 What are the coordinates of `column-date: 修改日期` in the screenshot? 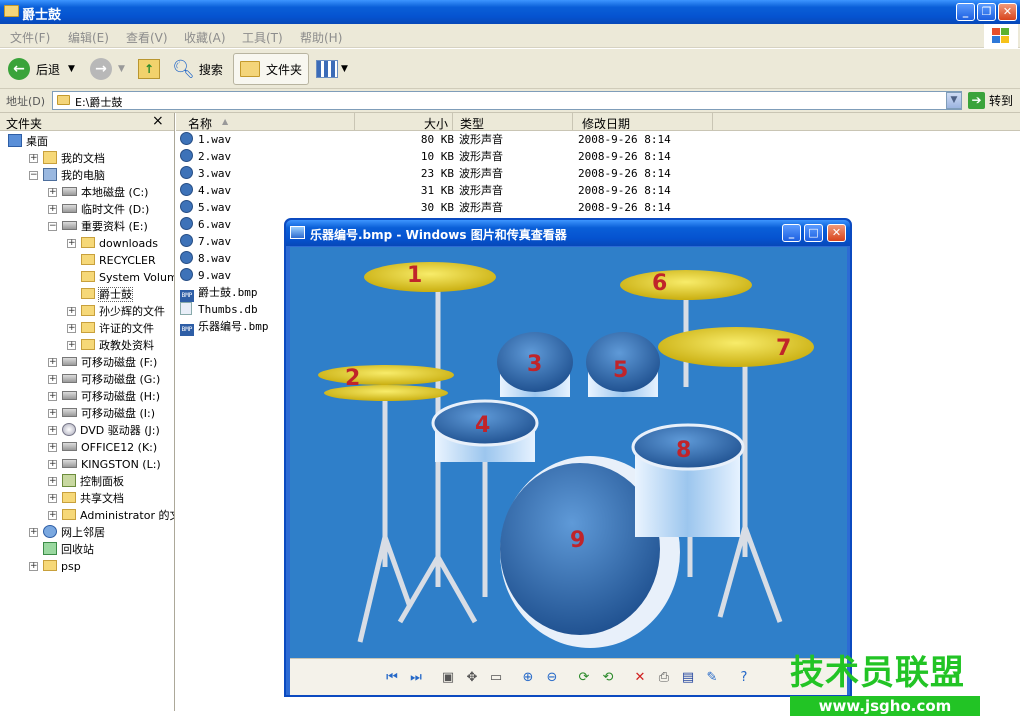 It's located at (606, 123).